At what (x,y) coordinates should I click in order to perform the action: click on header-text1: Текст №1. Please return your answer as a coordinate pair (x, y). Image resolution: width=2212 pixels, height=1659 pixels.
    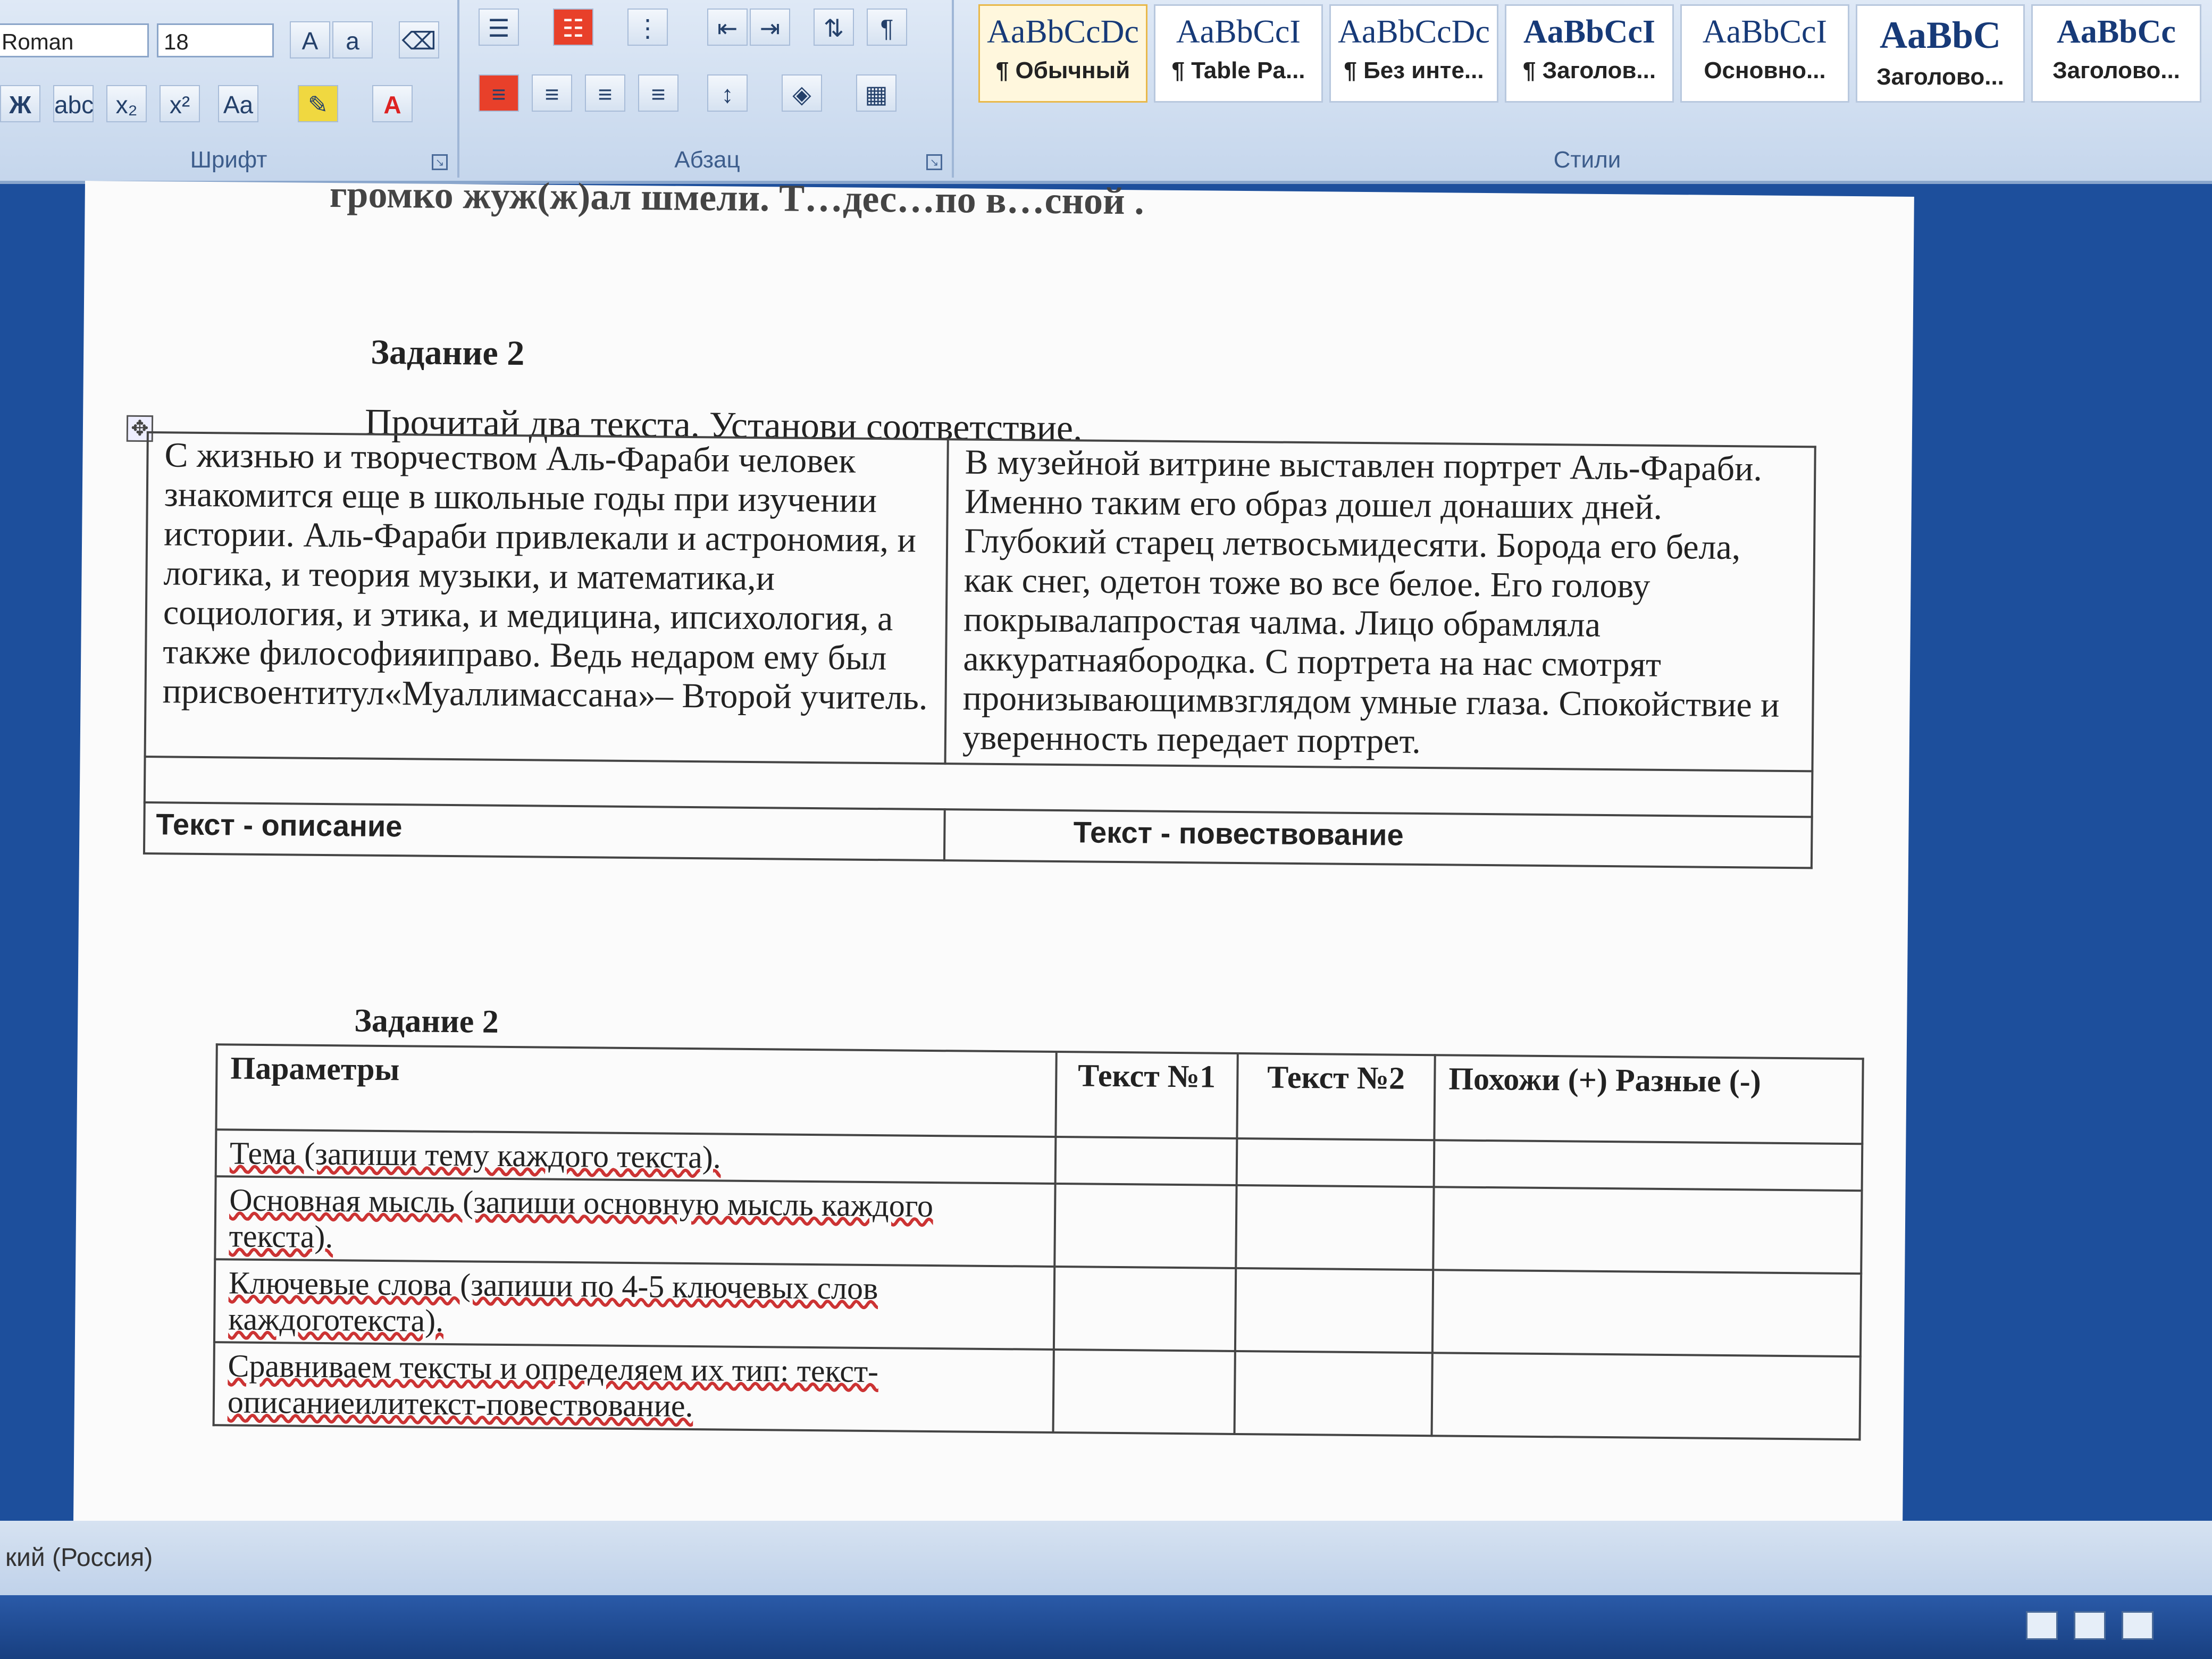
    Looking at the image, I should click on (1146, 1095).